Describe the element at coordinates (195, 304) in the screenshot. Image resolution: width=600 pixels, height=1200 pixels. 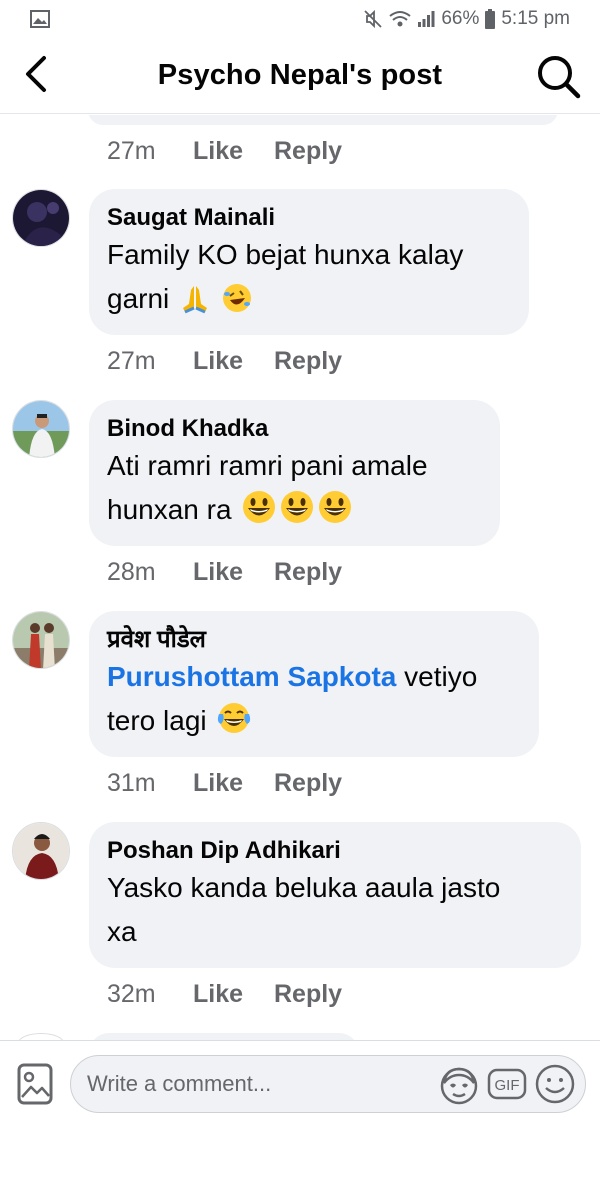
I see `folded-hands-emoji` at that location.